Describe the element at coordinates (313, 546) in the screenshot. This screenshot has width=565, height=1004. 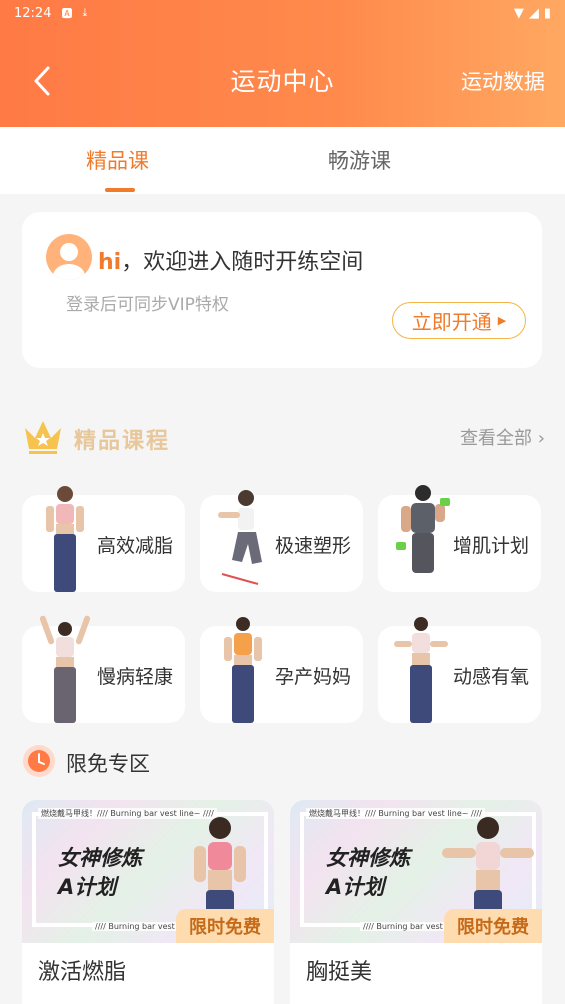
I see `category-label: 极速塑形` at that location.